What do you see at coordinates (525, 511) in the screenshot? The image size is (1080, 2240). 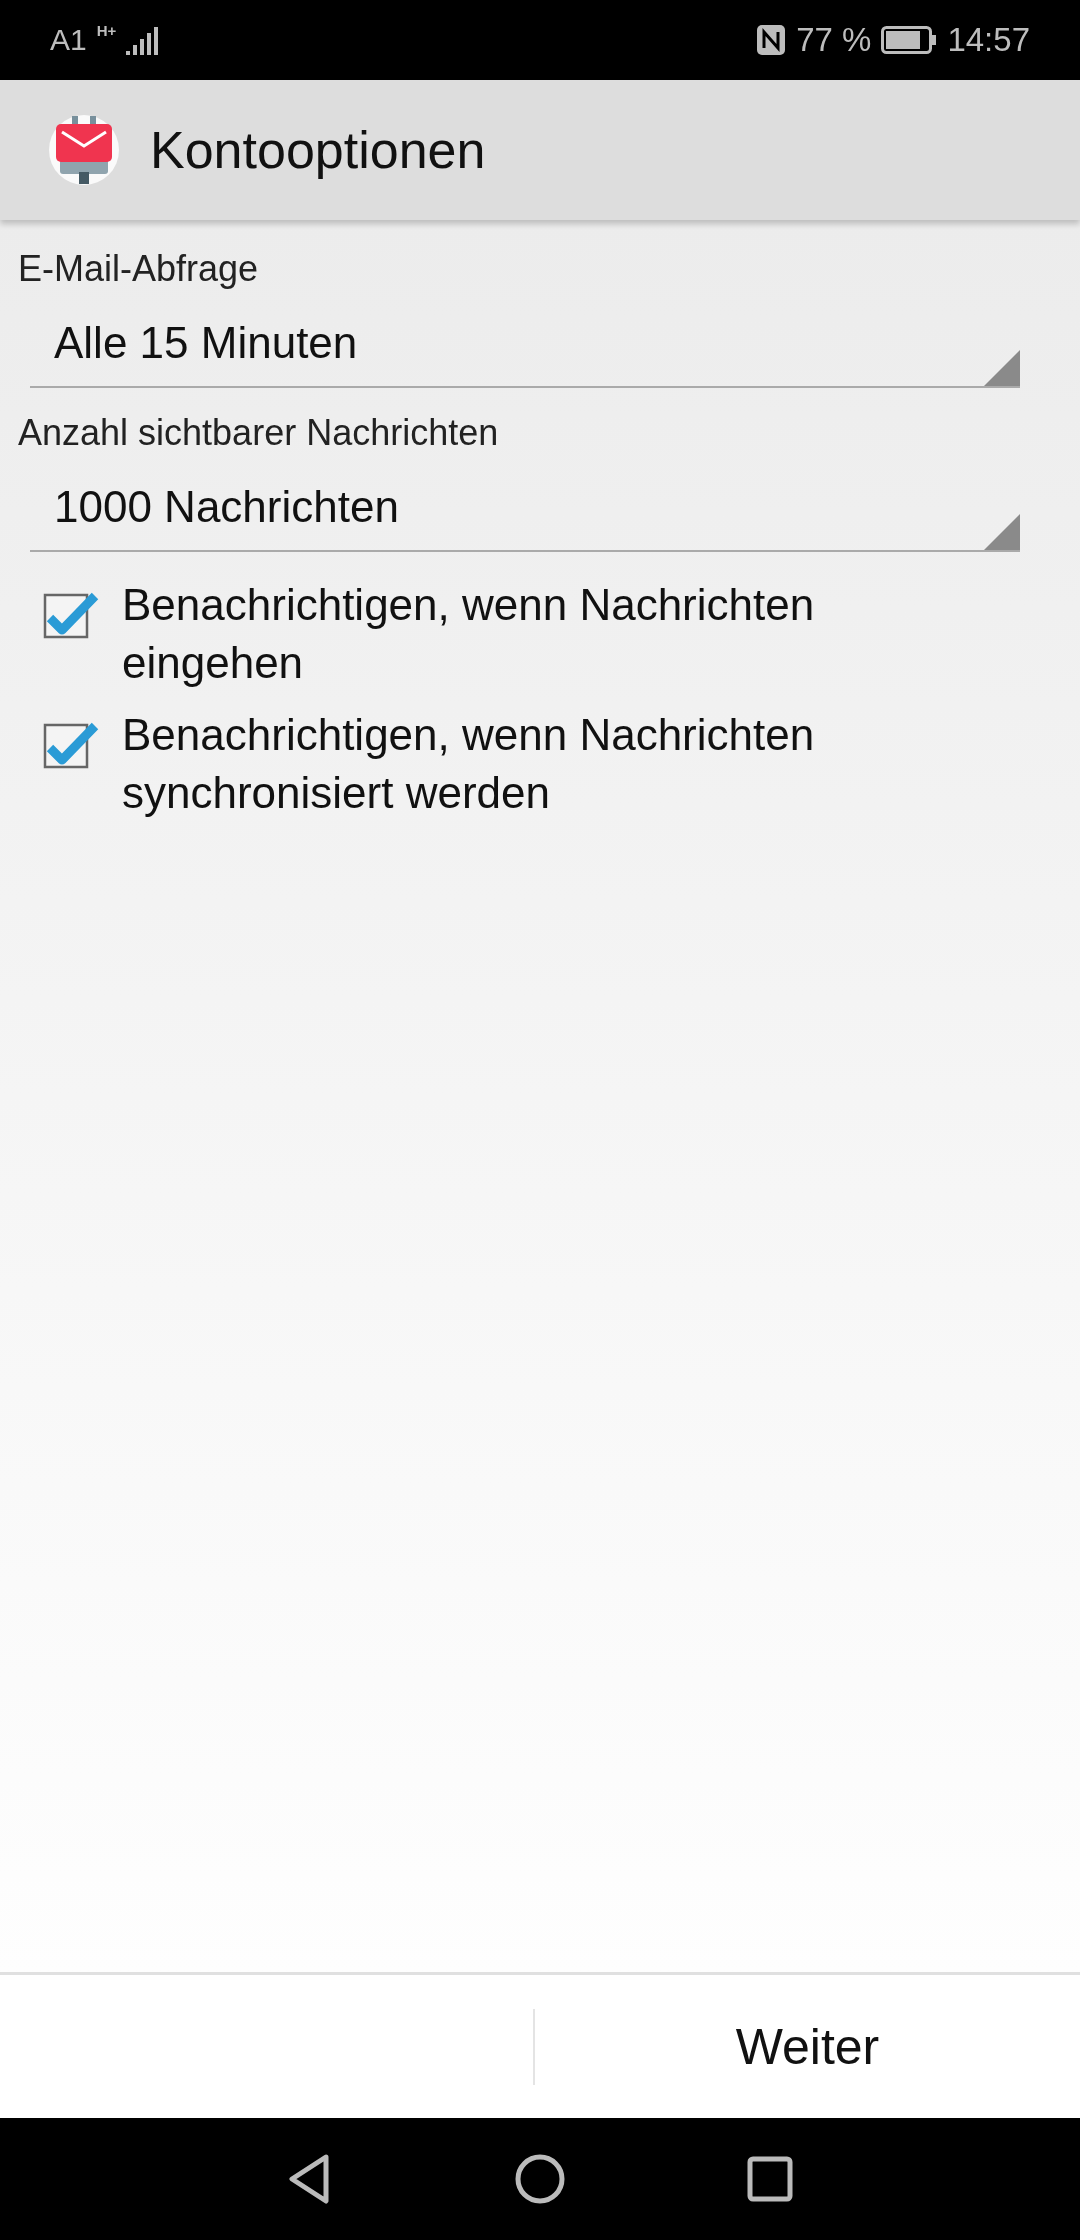 I see `dropdown: 1000 Nachrichten` at bounding box center [525, 511].